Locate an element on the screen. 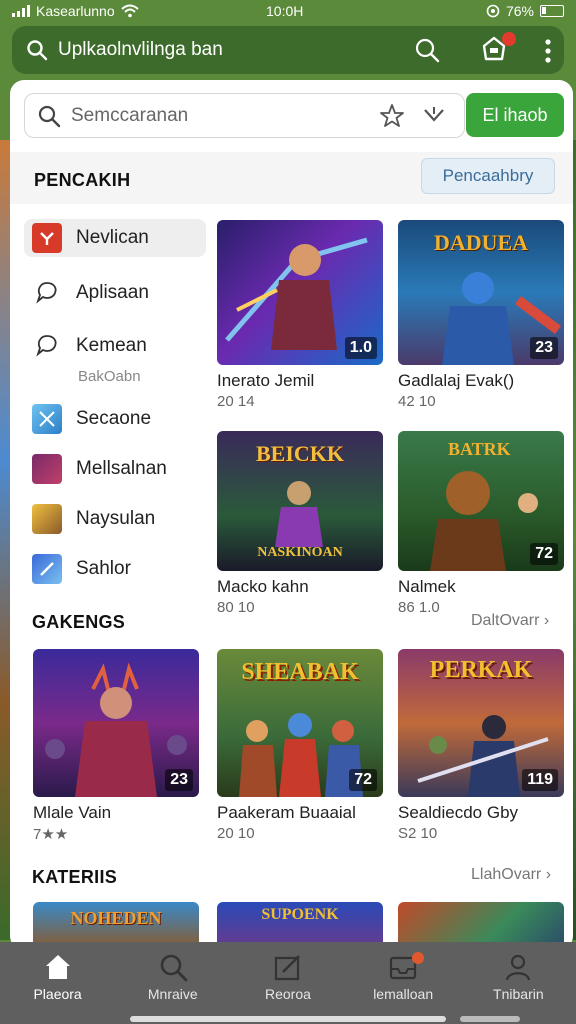 The width and height of the screenshot is (576, 1024). game-meta: 7★★ is located at coordinates (51, 834).